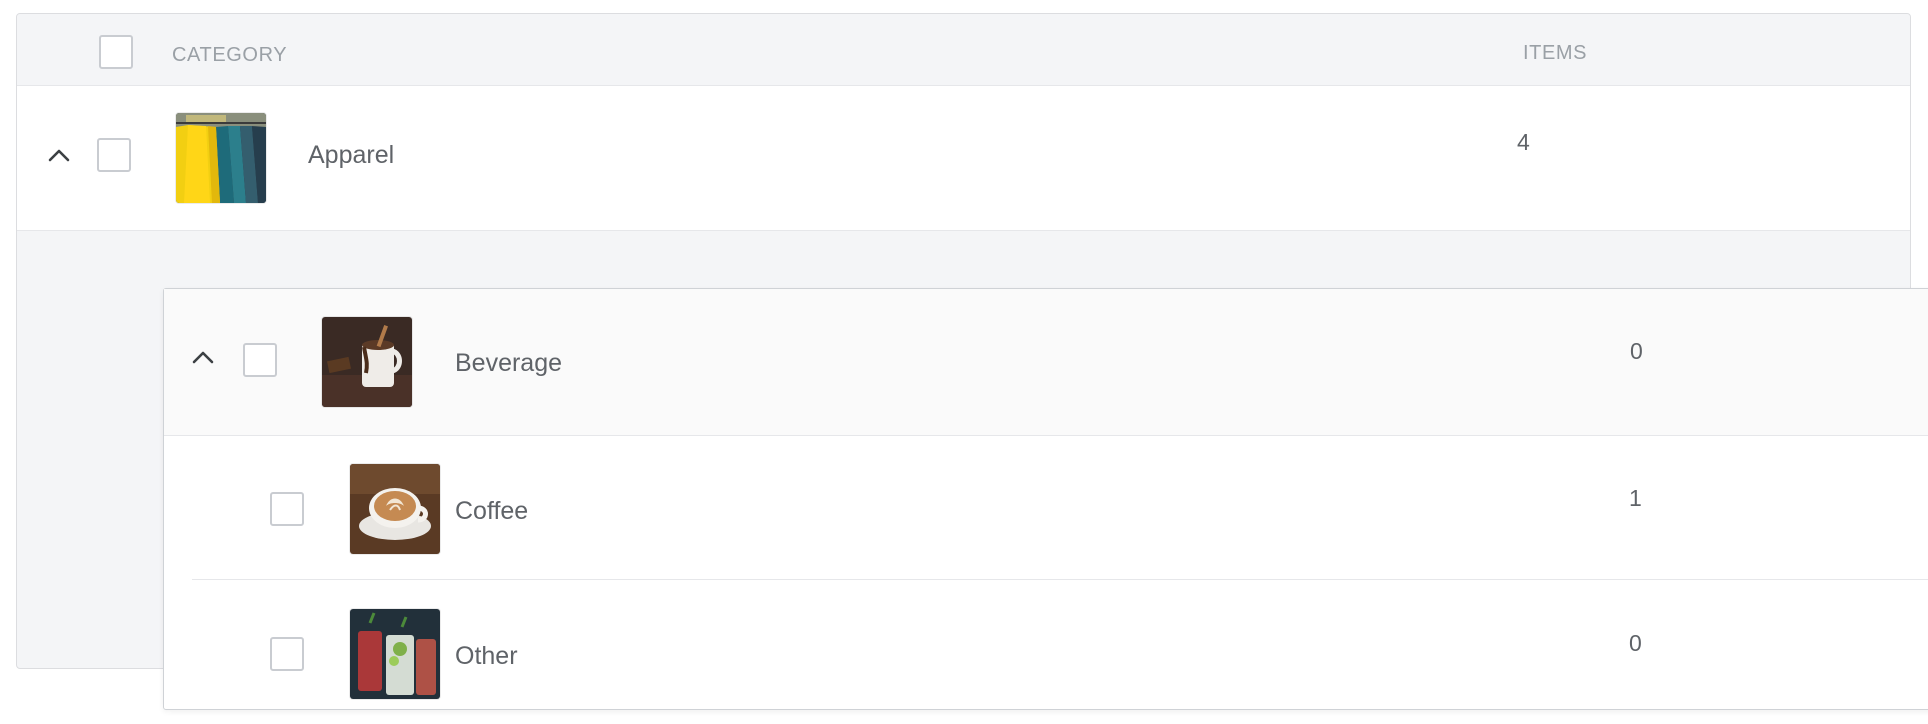  I want to click on clothing-rack-photo, so click(221, 158).